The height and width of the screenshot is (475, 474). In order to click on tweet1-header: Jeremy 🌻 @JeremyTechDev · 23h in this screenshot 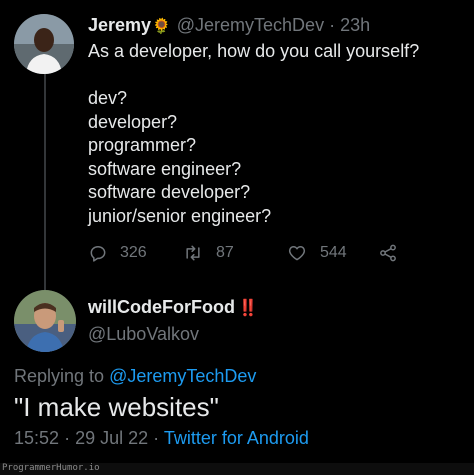, I will do `click(229, 25)`.